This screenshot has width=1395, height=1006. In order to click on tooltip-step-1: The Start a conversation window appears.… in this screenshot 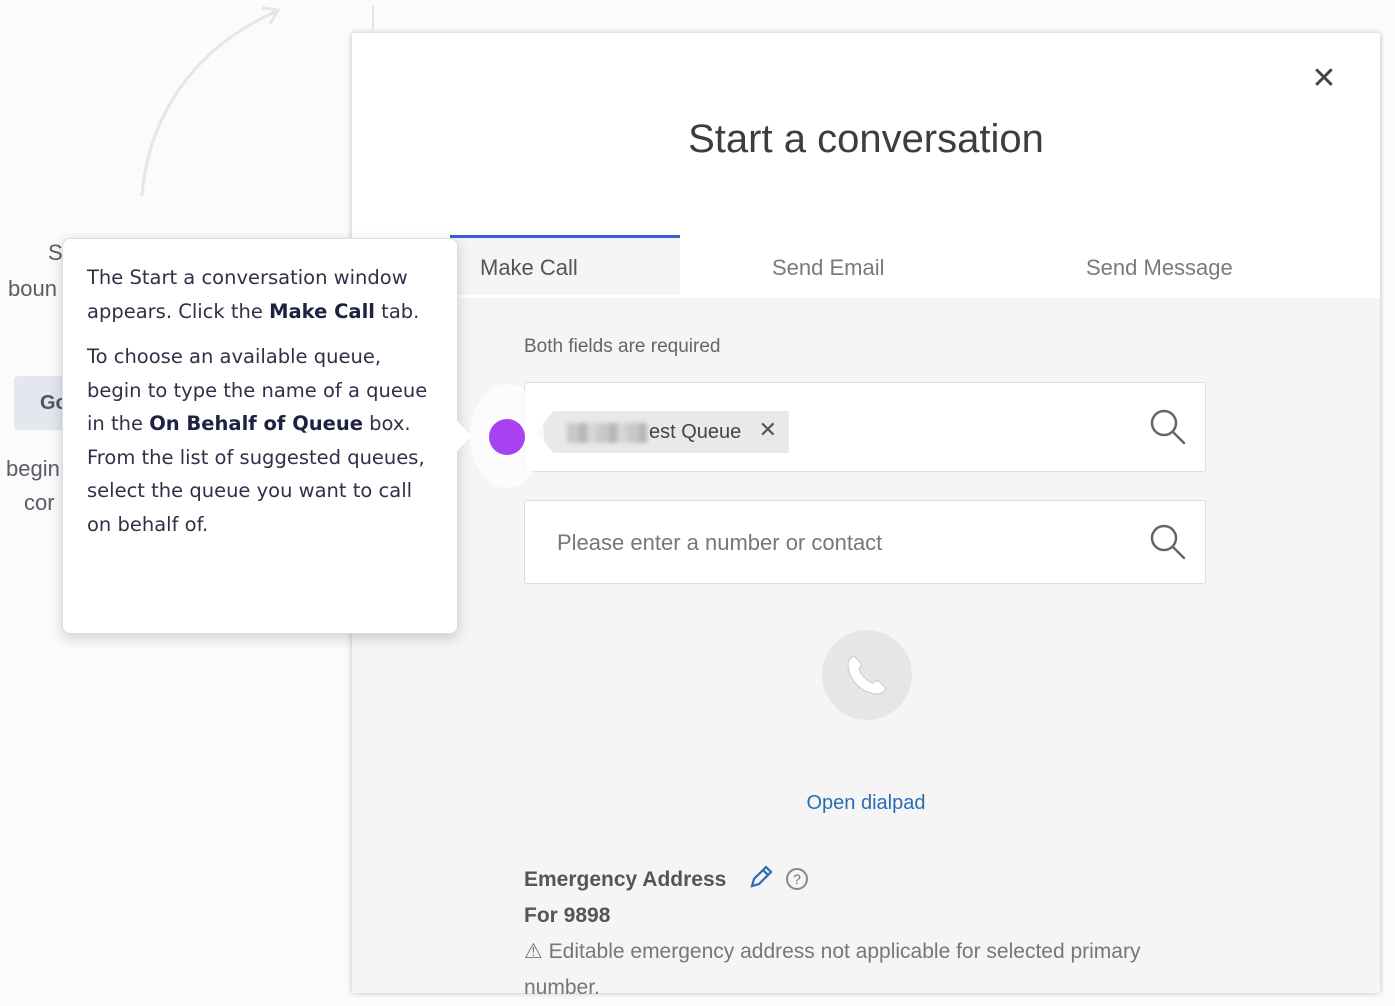, I will do `click(253, 294)`.